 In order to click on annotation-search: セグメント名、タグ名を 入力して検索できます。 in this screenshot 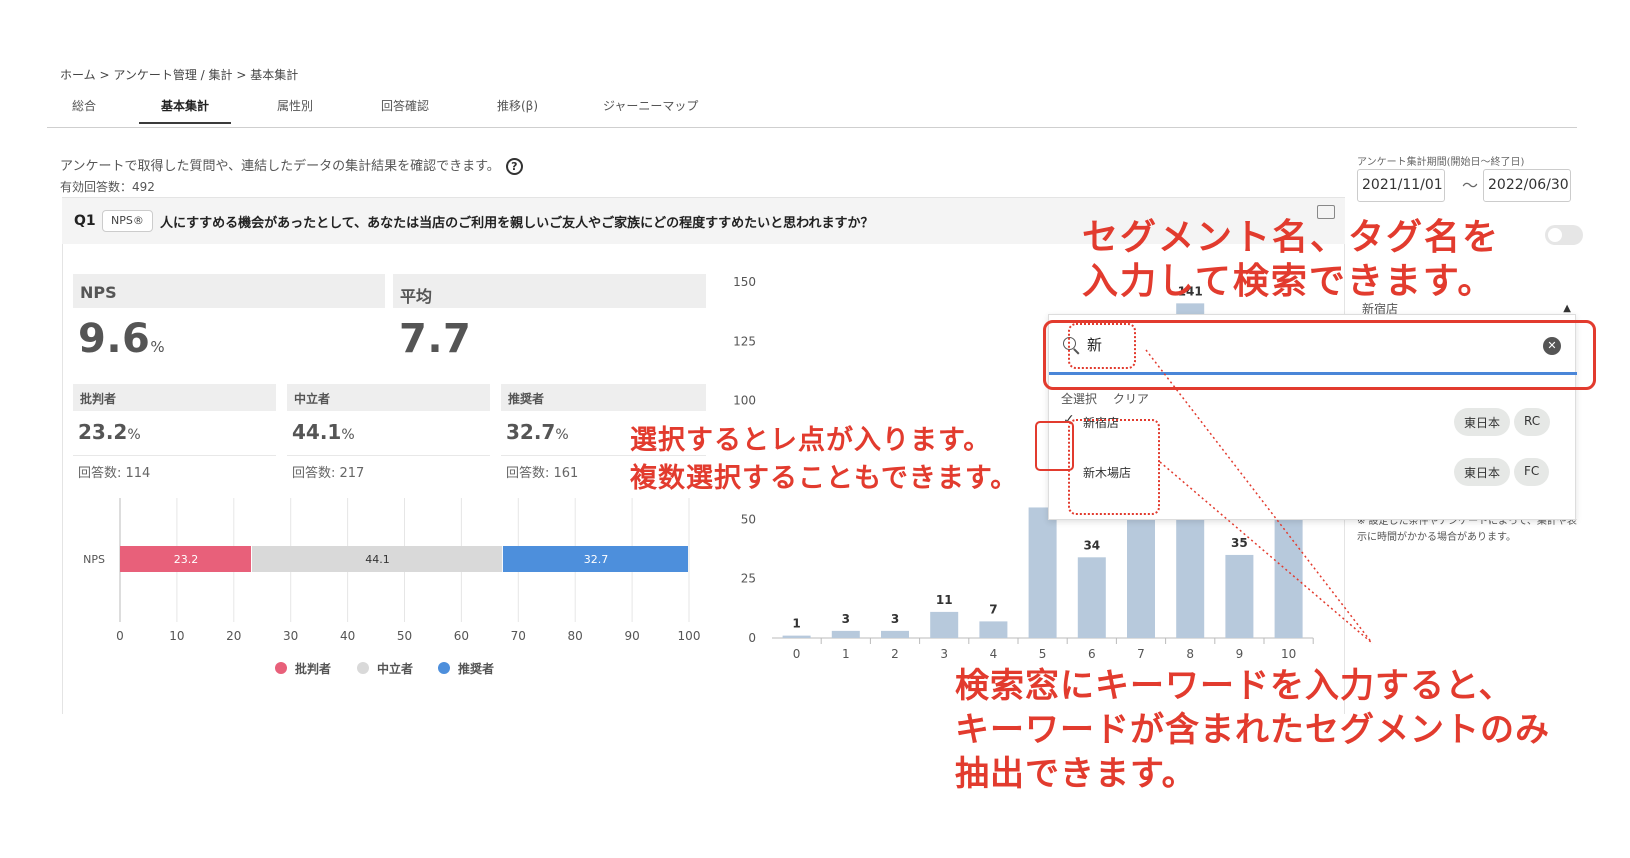, I will do `click(1291, 259)`.